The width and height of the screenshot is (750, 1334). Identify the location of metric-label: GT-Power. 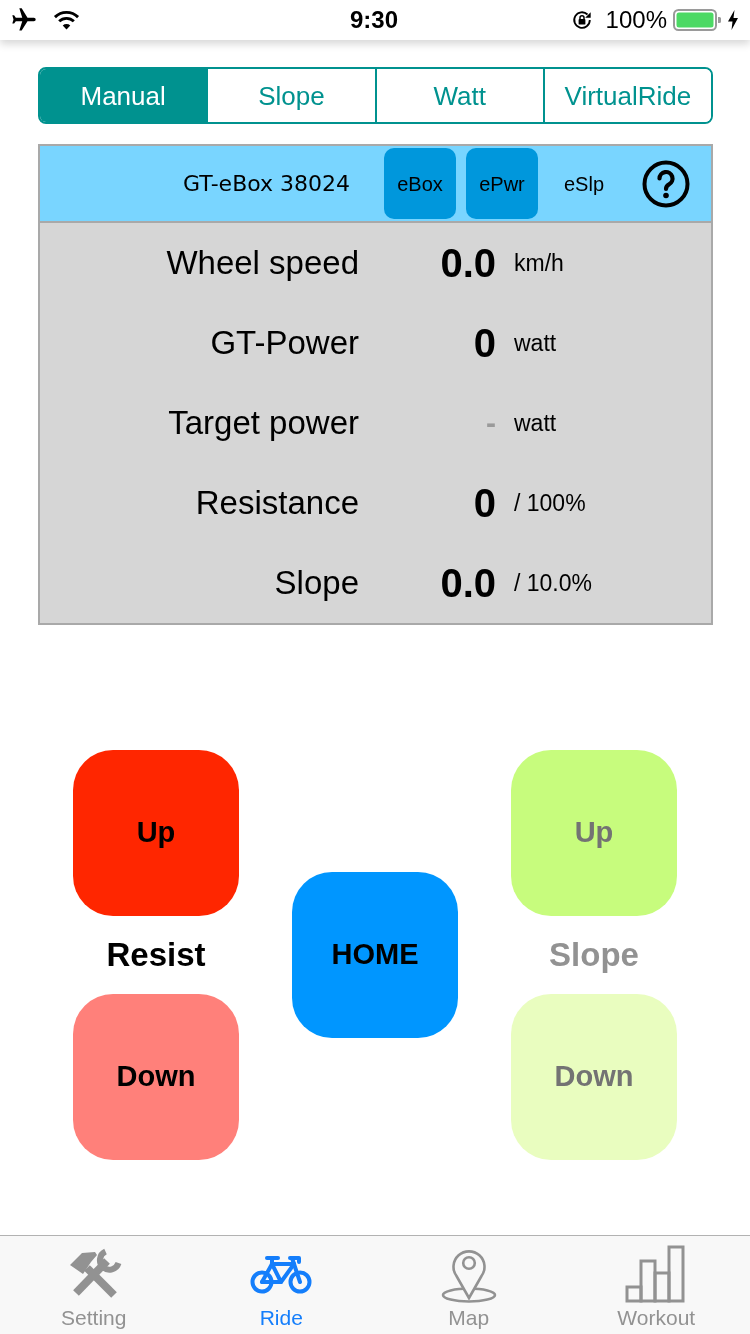
(284, 343).